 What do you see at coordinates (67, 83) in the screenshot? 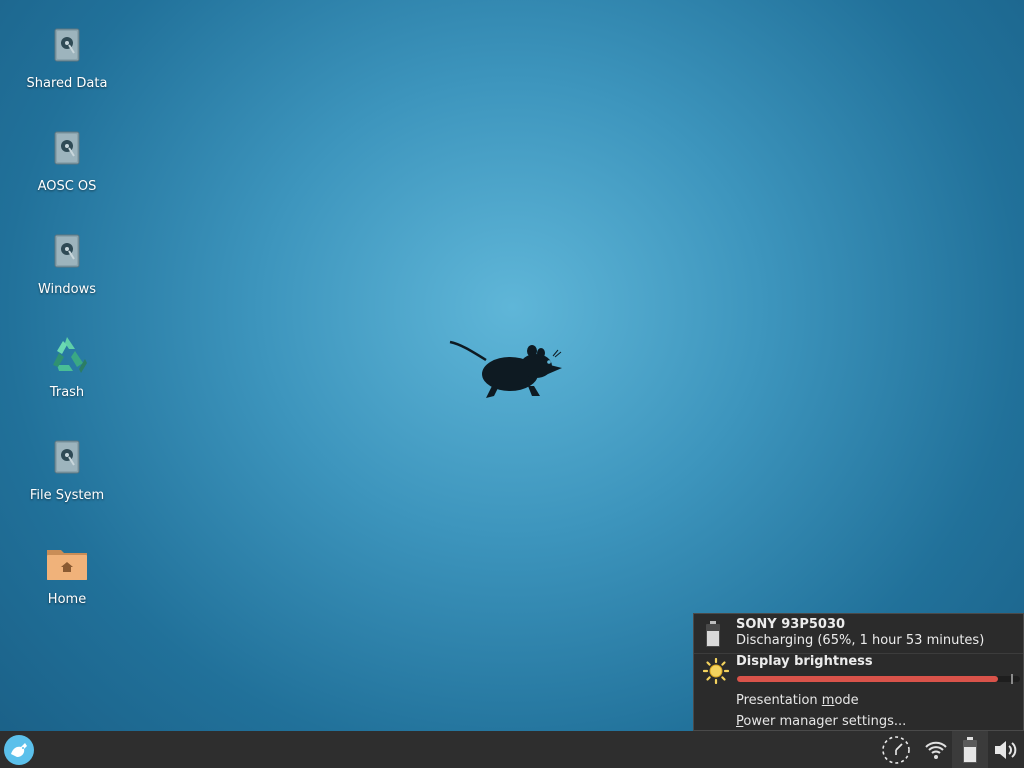
I see `desktop-icon-label: Shared Data` at bounding box center [67, 83].